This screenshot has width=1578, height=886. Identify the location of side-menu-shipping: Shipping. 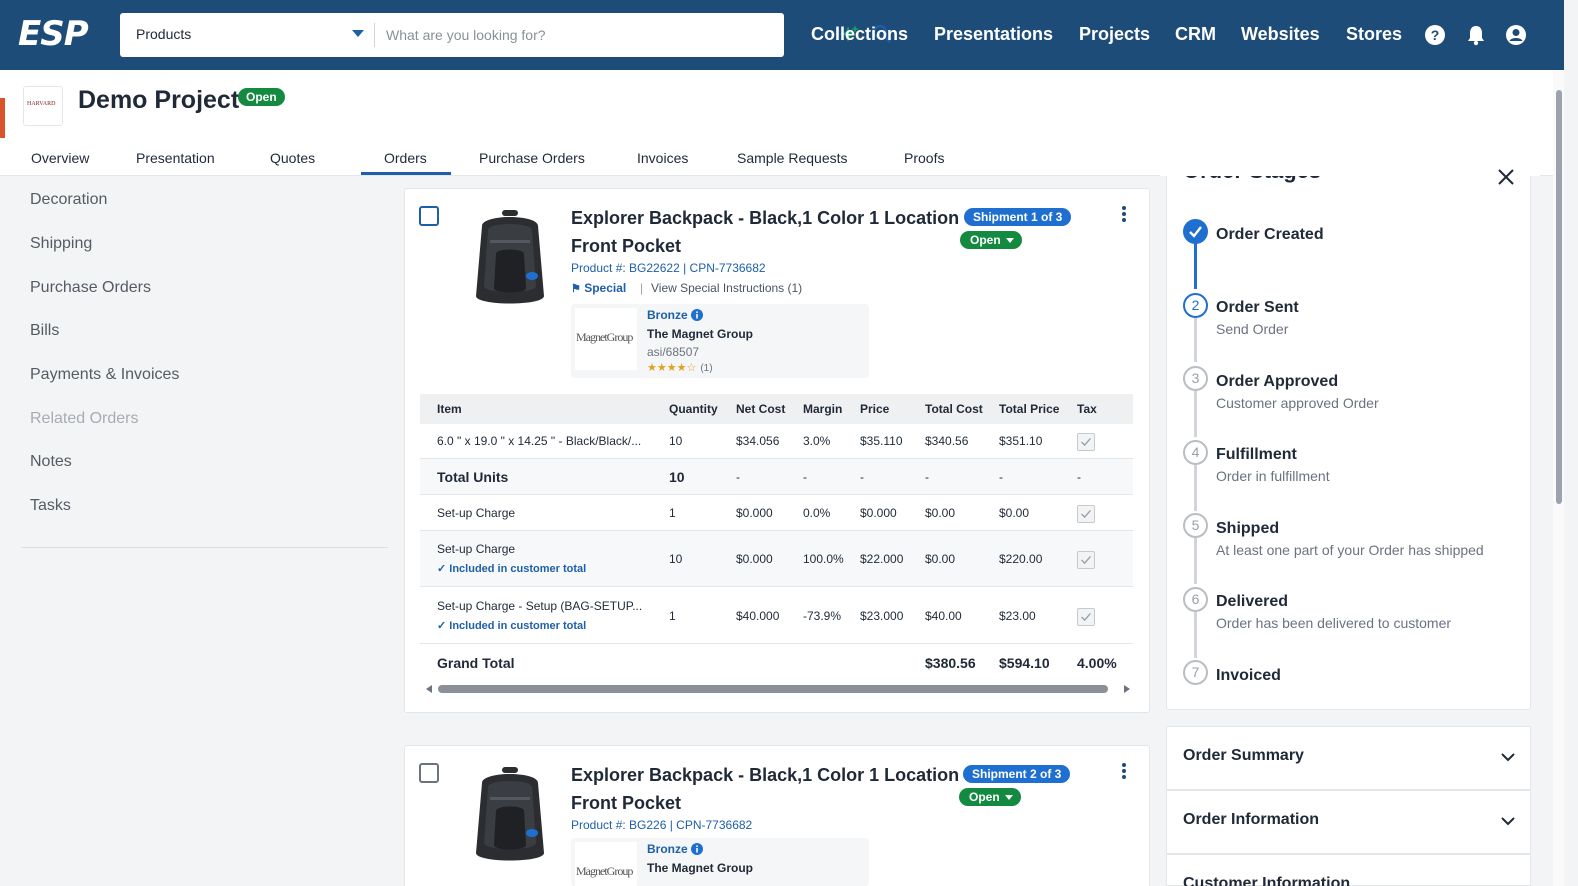
(61, 244).